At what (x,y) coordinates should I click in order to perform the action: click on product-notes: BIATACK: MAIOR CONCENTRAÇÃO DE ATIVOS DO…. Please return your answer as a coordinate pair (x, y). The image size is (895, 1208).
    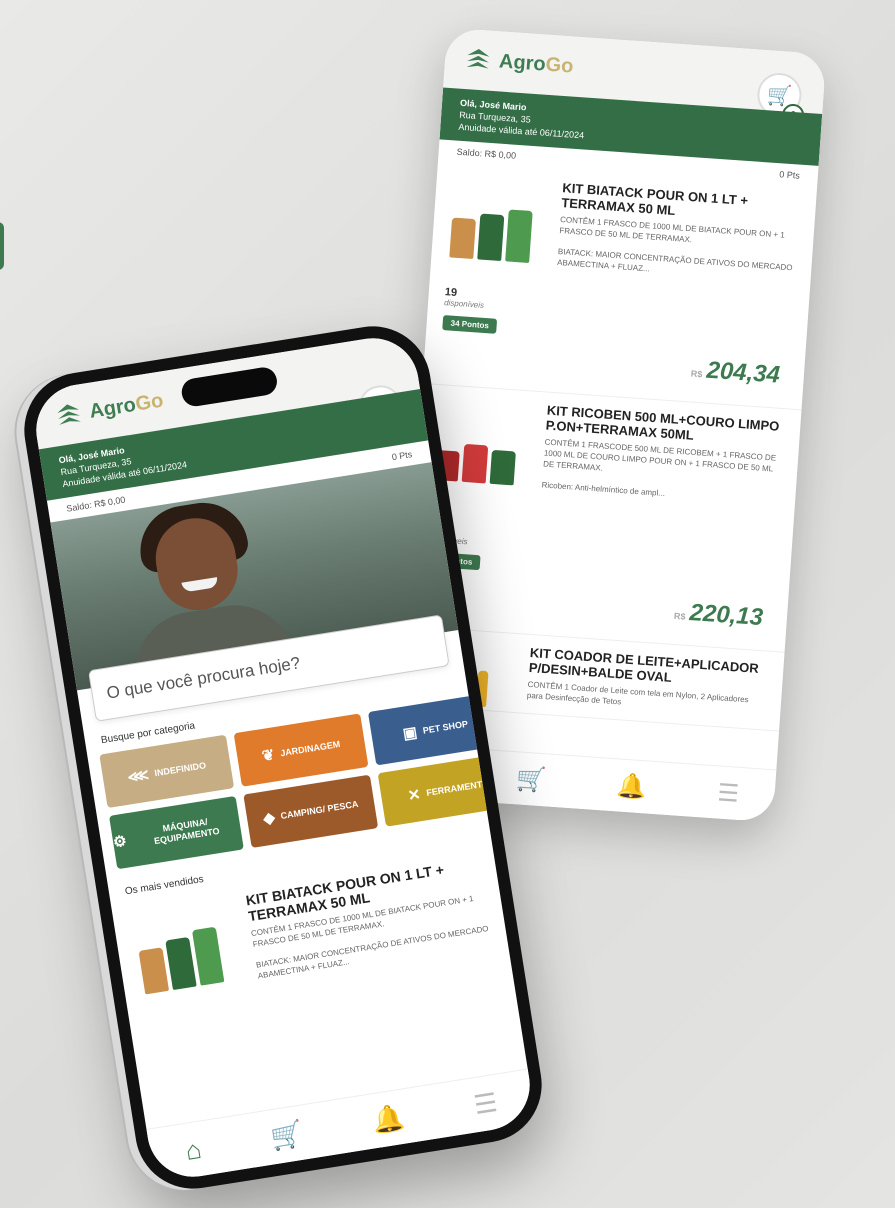
    Looking at the image, I should click on (674, 260).